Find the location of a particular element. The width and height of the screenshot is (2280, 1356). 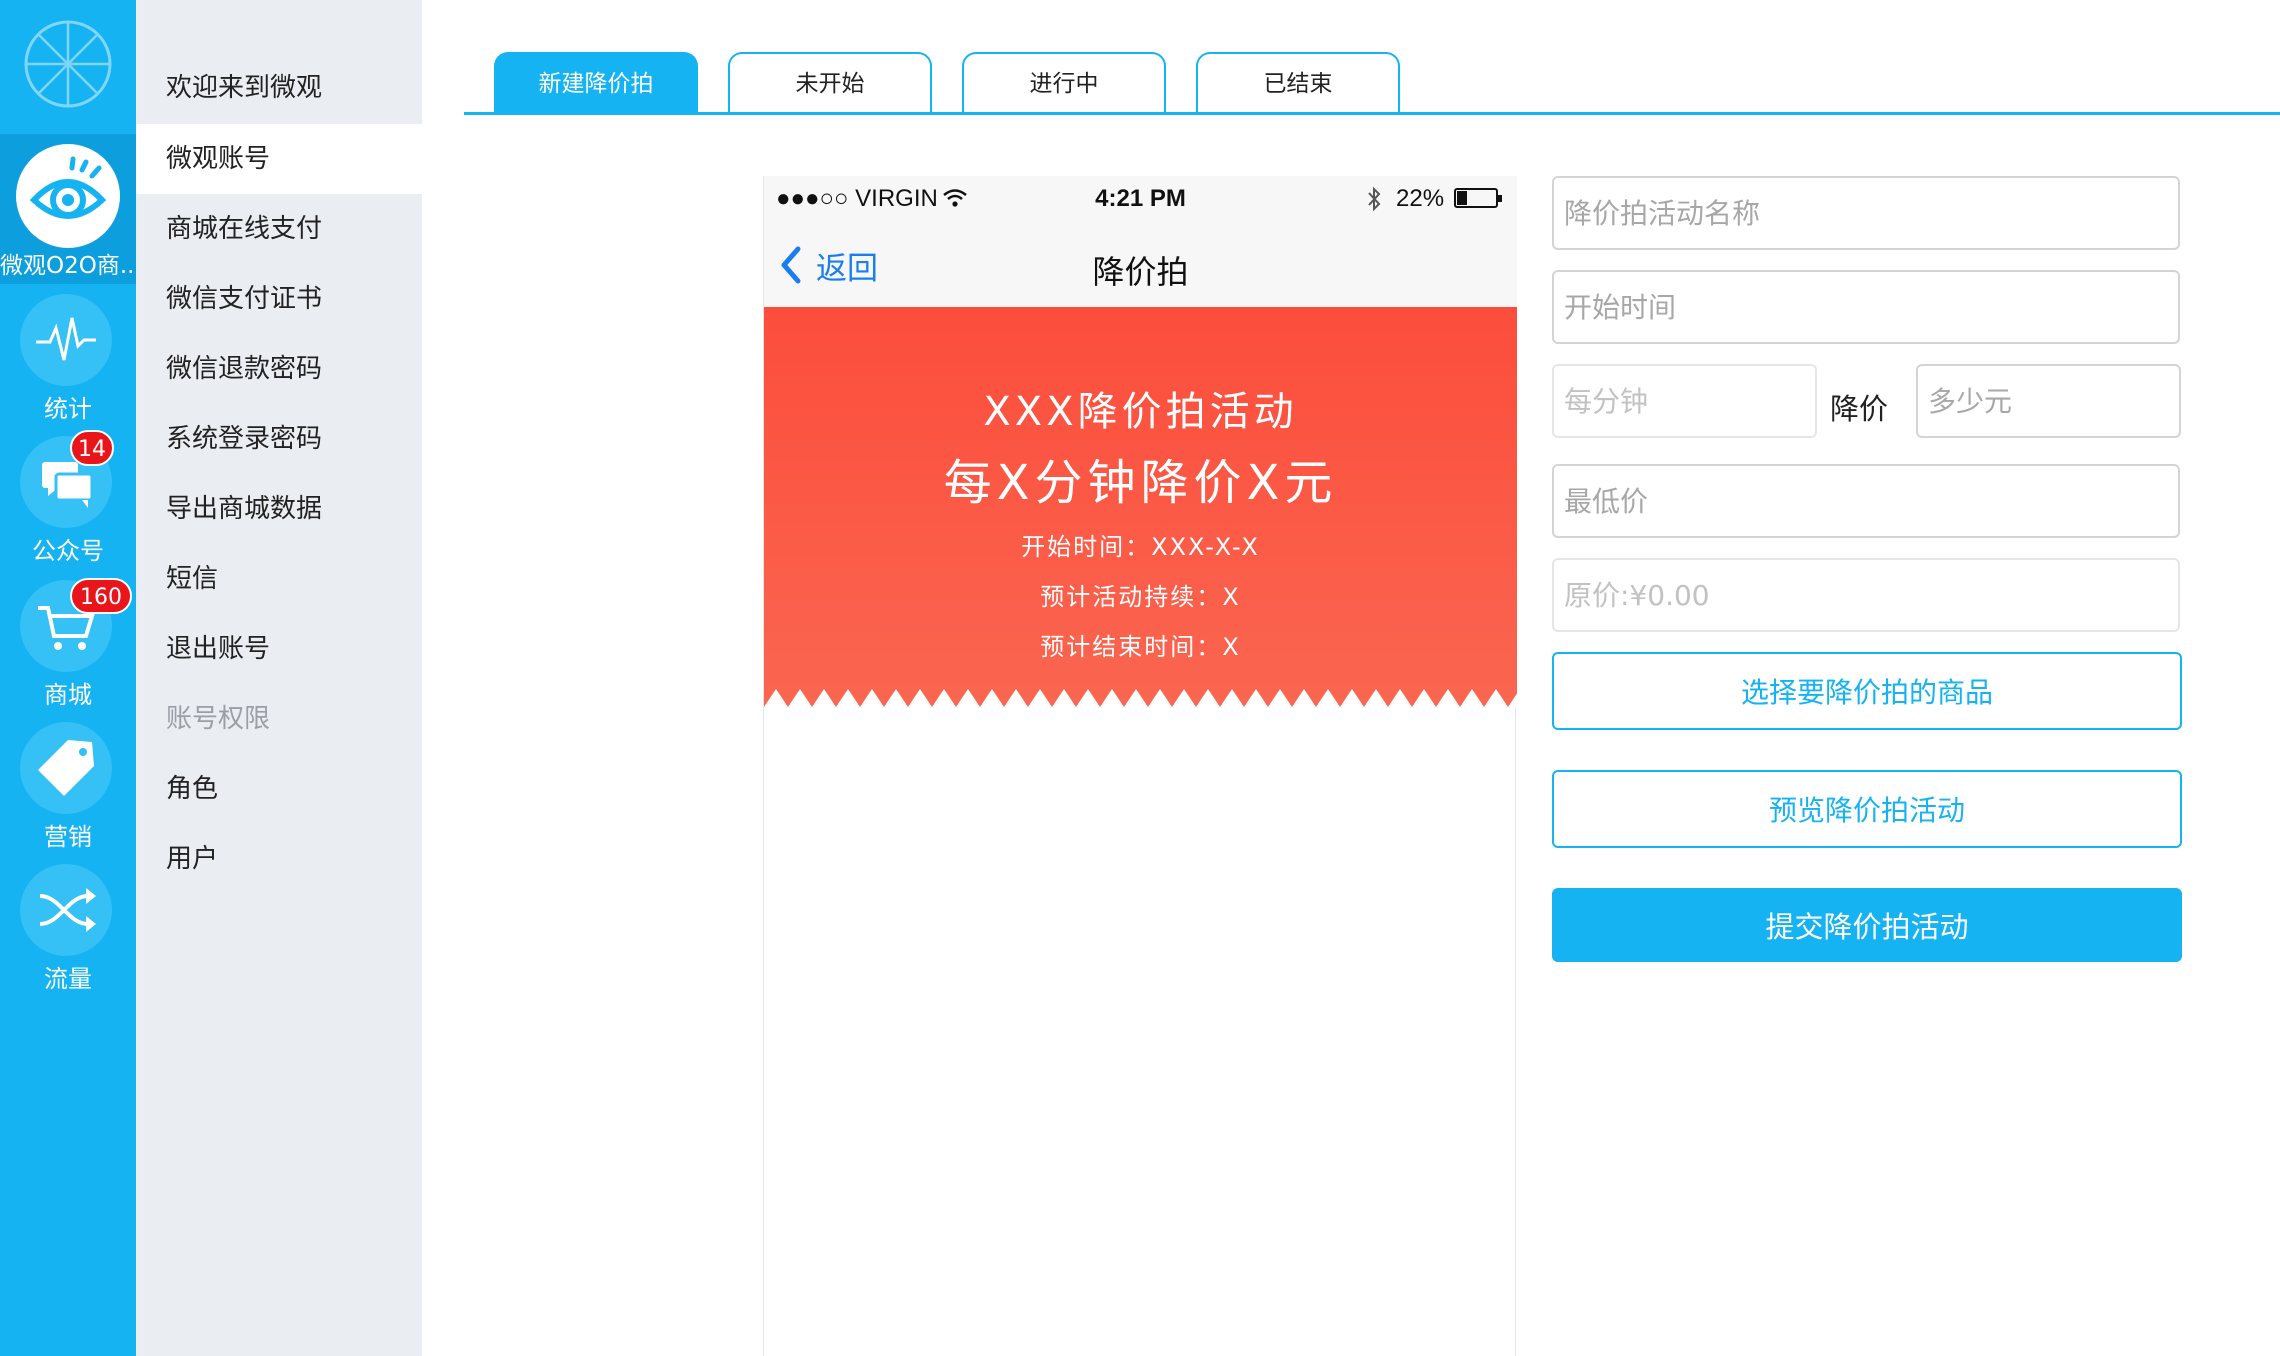

rail-item-stats: 统计 is located at coordinates (68, 365).